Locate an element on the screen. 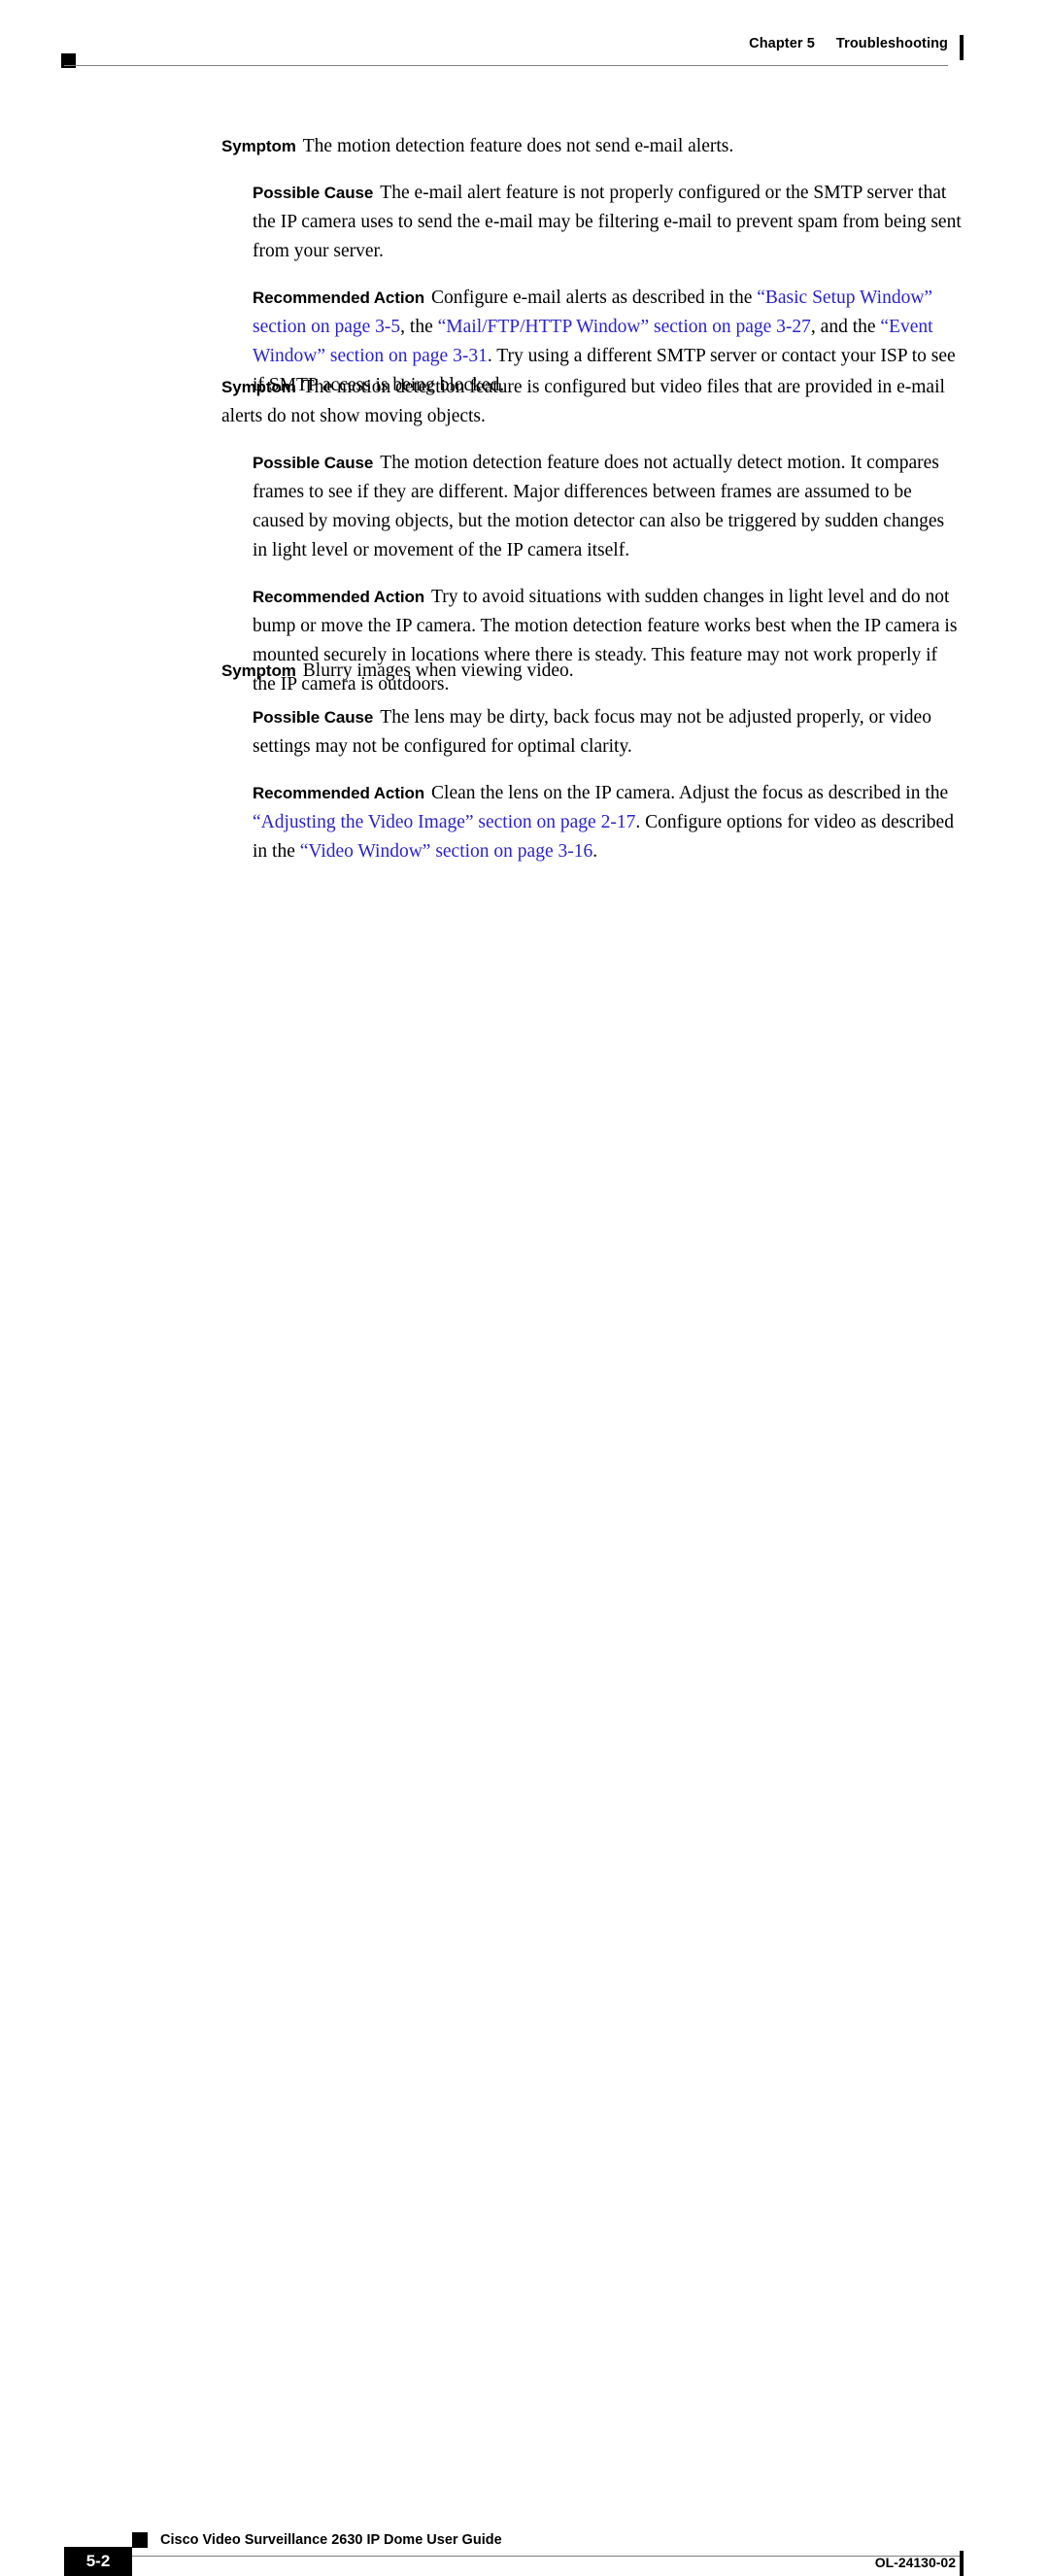 This screenshot has height=2576, width=1049. recommended-action-text: . is located at coordinates (595, 851).